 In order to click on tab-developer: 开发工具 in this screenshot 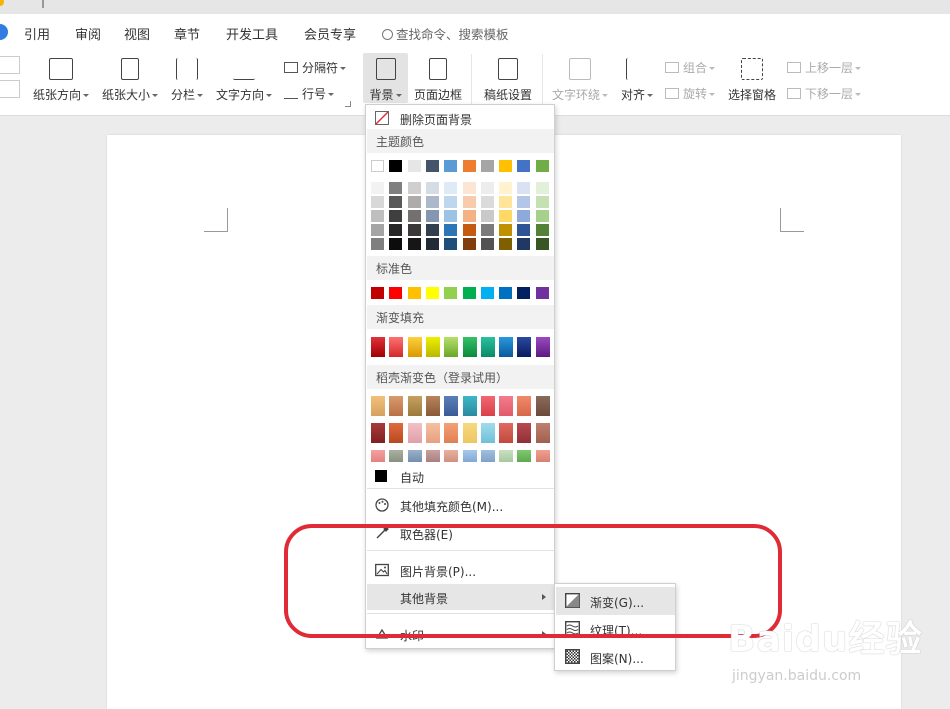, I will do `click(252, 33)`.